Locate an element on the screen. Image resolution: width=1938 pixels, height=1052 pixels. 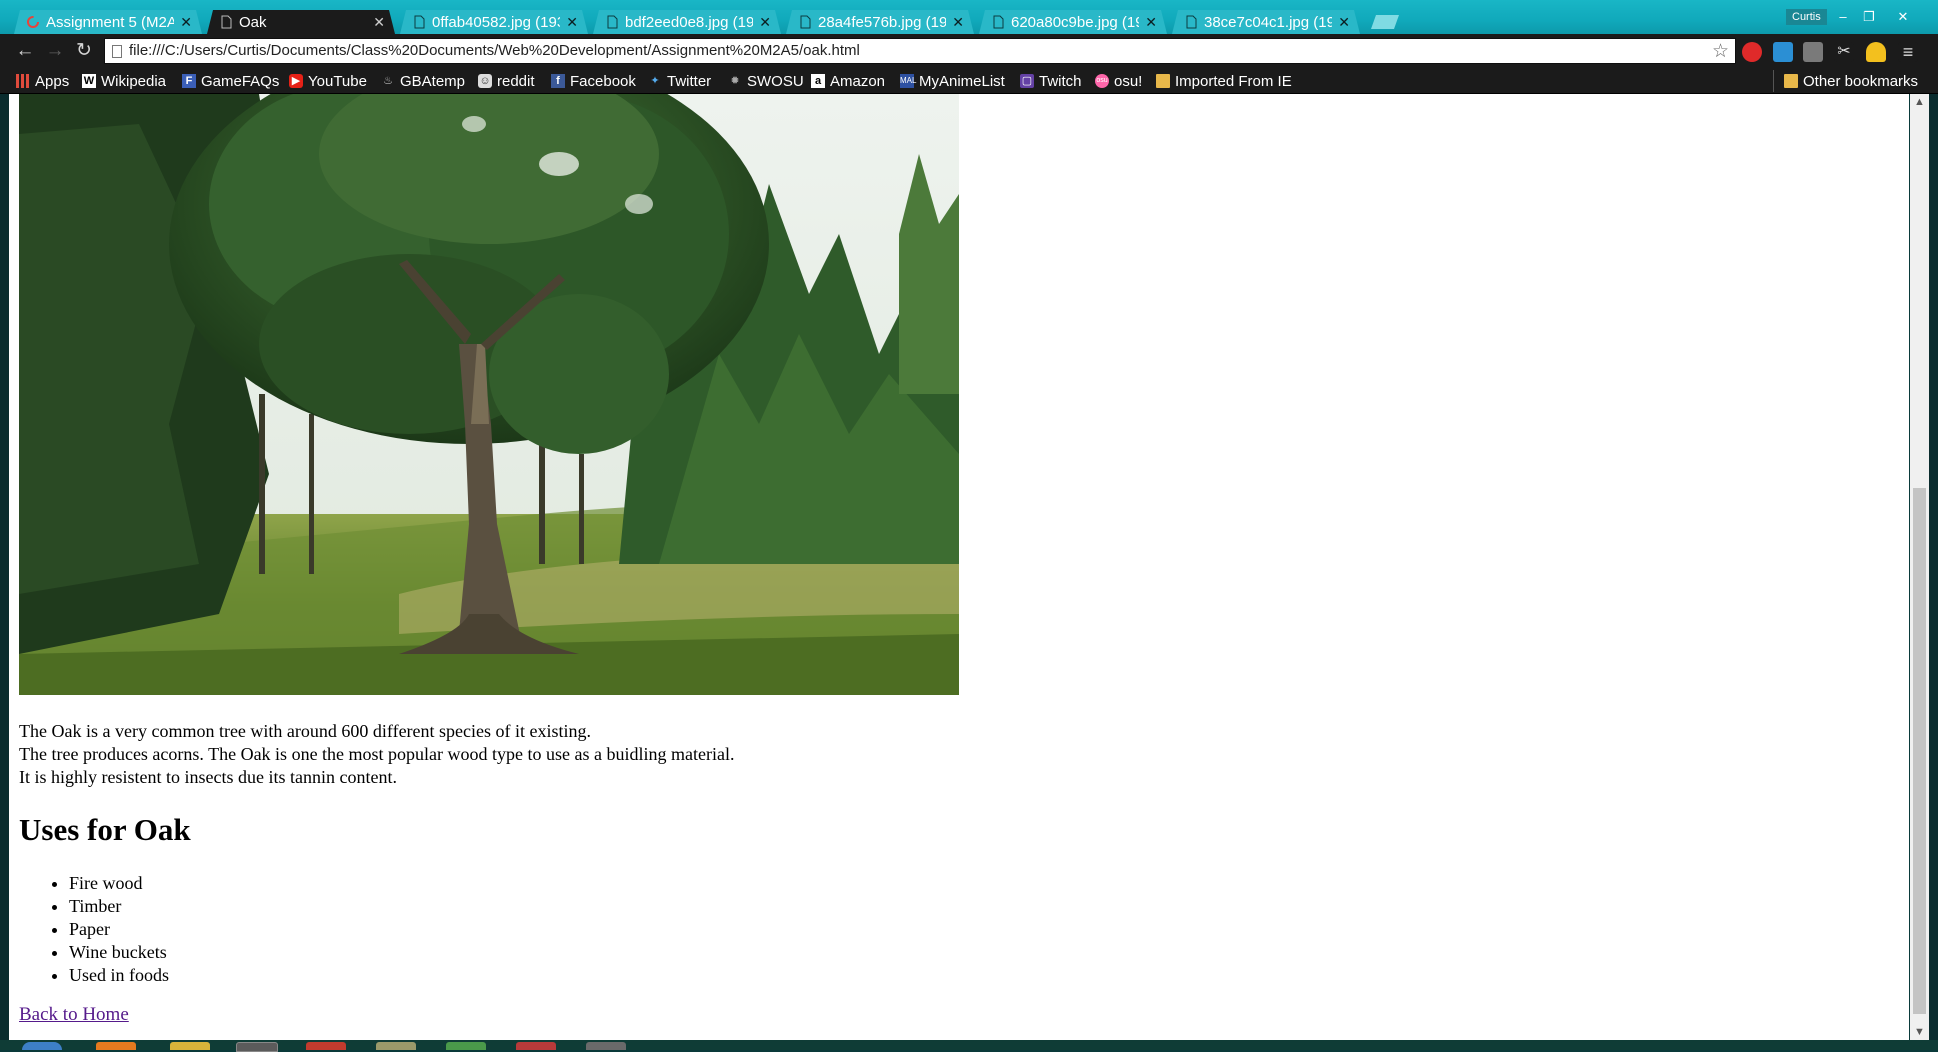
tools-icon: ✂ is located at coordinates (1844, 52).